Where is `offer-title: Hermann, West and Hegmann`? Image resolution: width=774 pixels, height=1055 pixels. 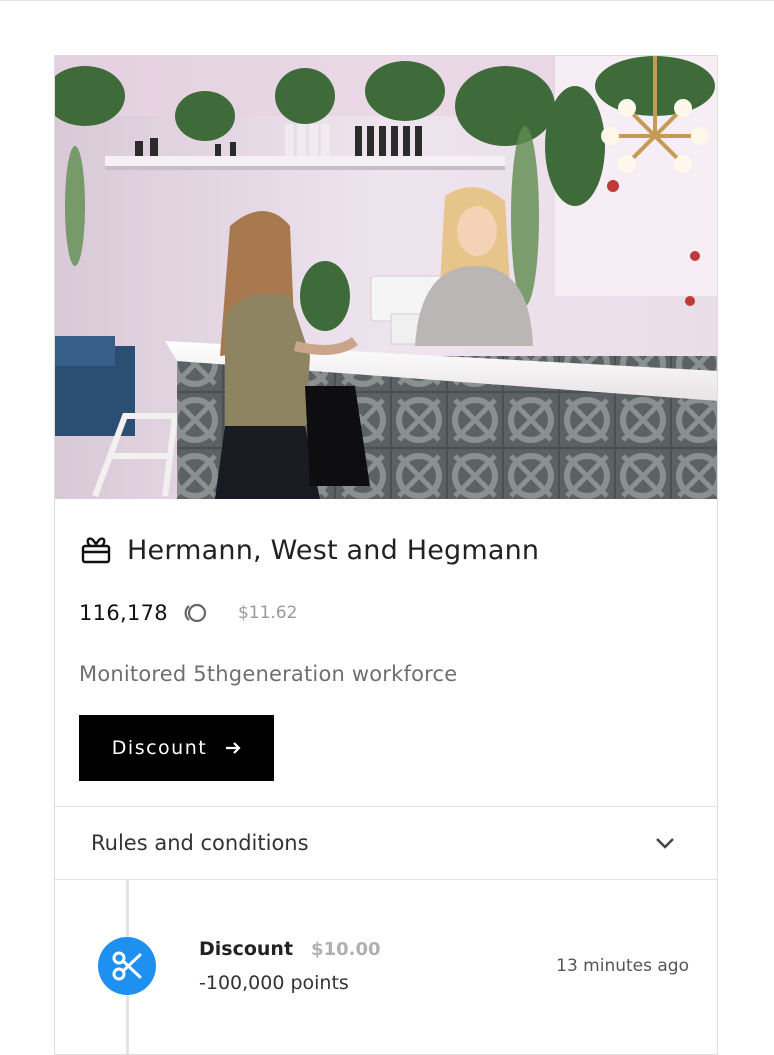
offer-title: Hermann, West and Hegmann is located at coordinates (333, 550).